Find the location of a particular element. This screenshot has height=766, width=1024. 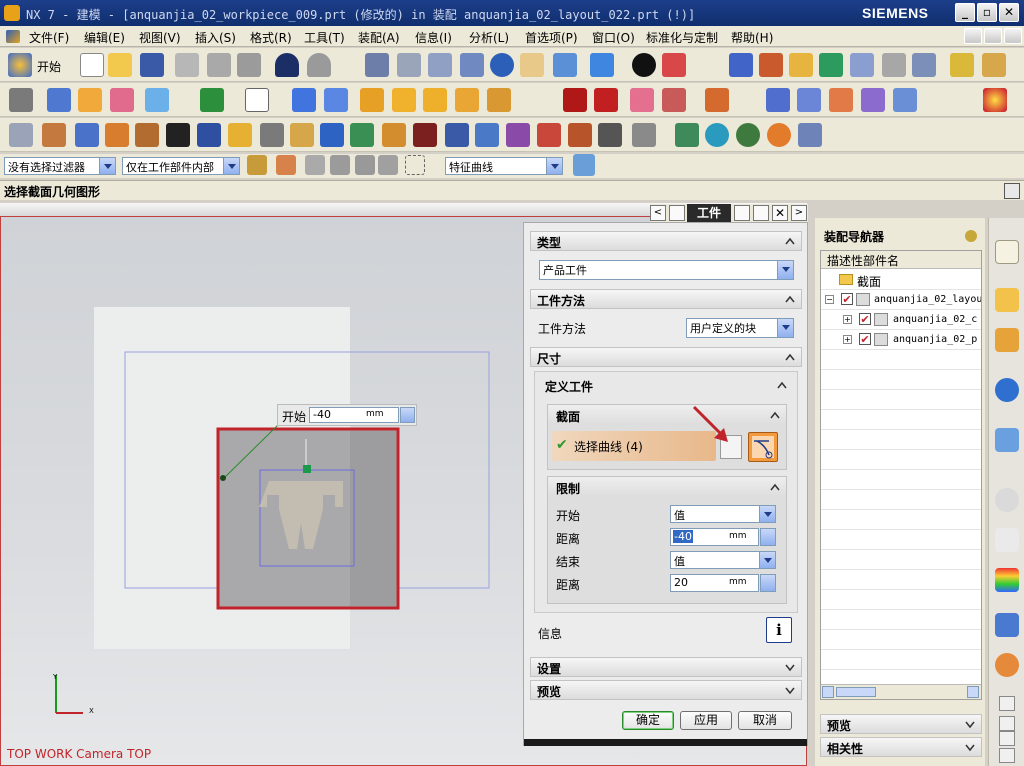

dims-section-header: 尺寸 is located at coordinates (666, 357).